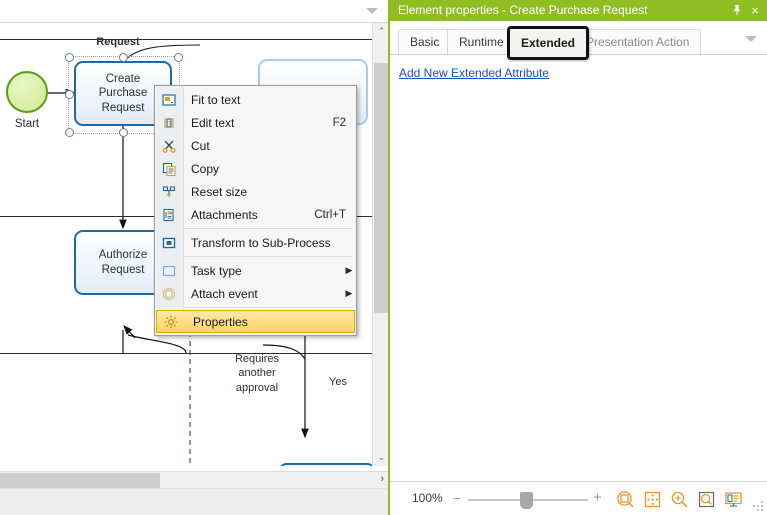  I want to click on menu-item-accelerator: F2, so click(339, 122).